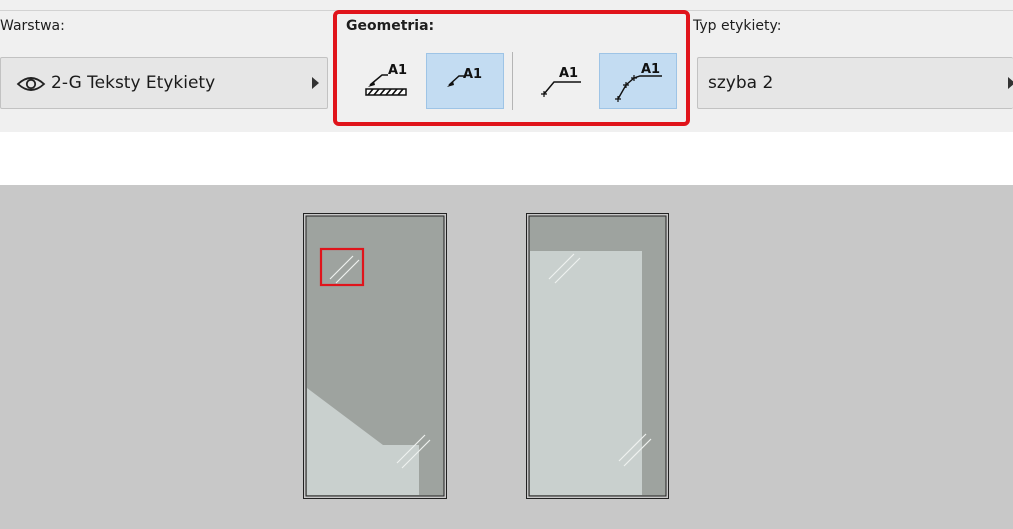 This screenshot has height=529, width=1013. I want to click on label-type-value: szyba 2, so click(741, 83).